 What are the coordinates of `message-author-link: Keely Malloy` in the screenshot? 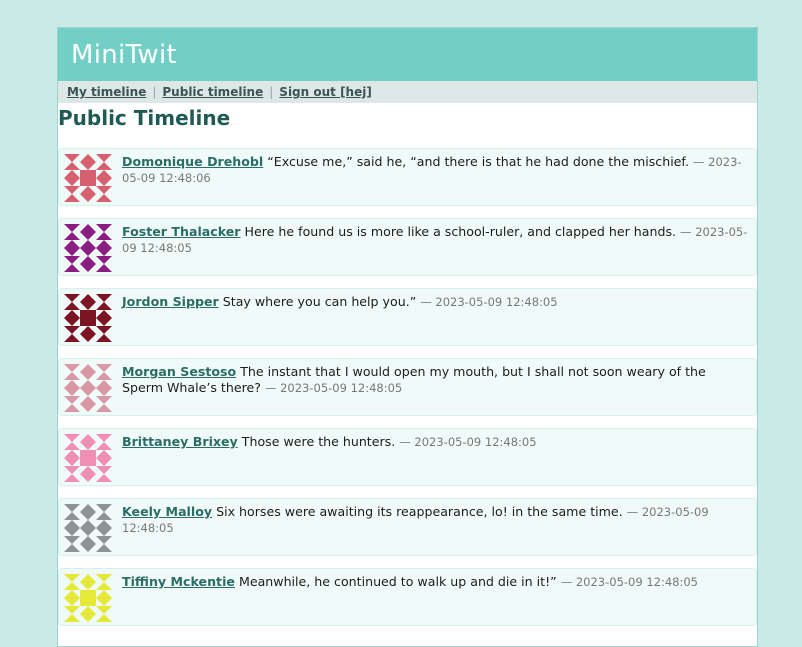 It's located at (167, 511).